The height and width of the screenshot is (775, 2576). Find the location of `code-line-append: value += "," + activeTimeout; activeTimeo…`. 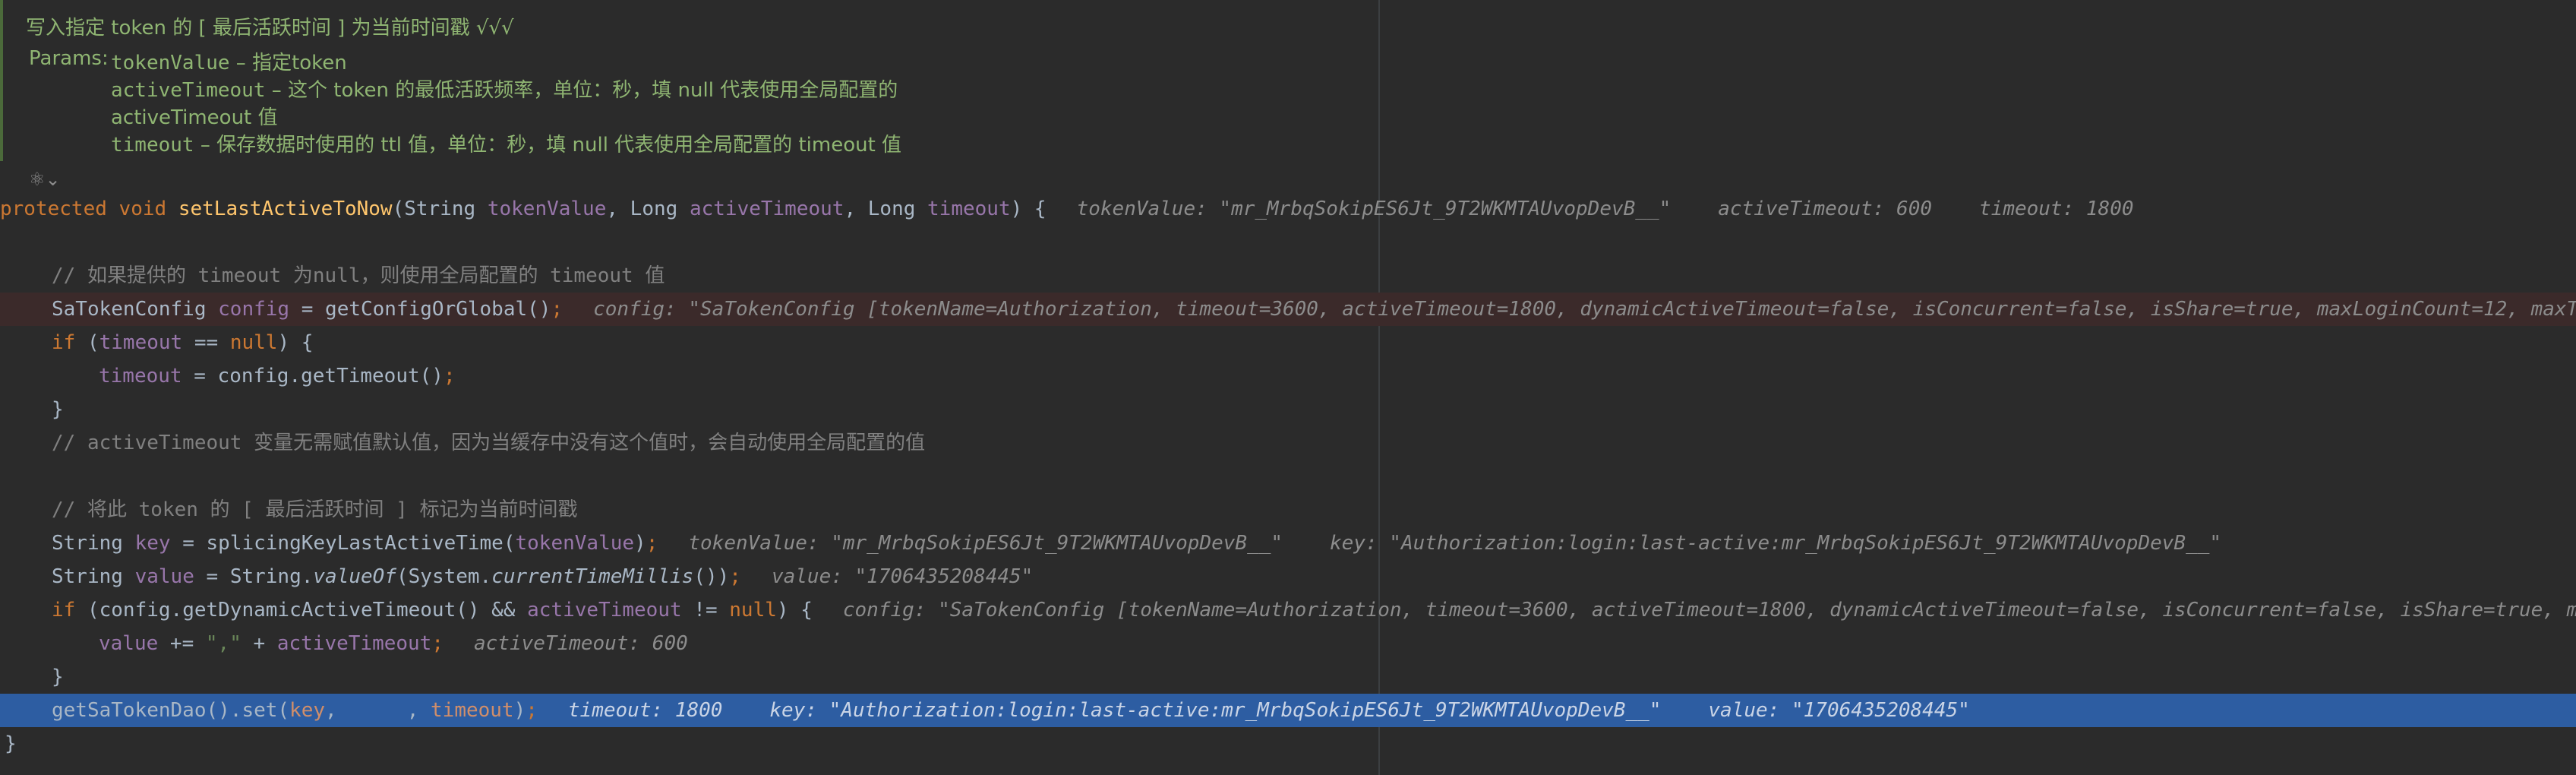

code-line-append: value += "," + activeTimeout; activeTimeo… is located at coordinates (1337, 643).